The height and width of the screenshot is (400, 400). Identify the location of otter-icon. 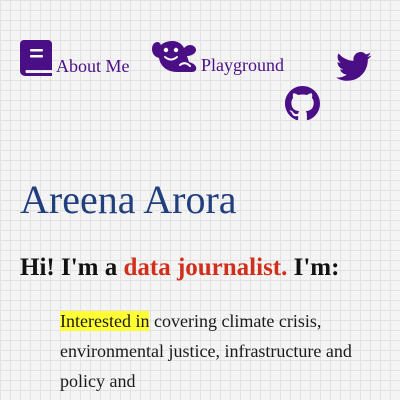
(174, 57).